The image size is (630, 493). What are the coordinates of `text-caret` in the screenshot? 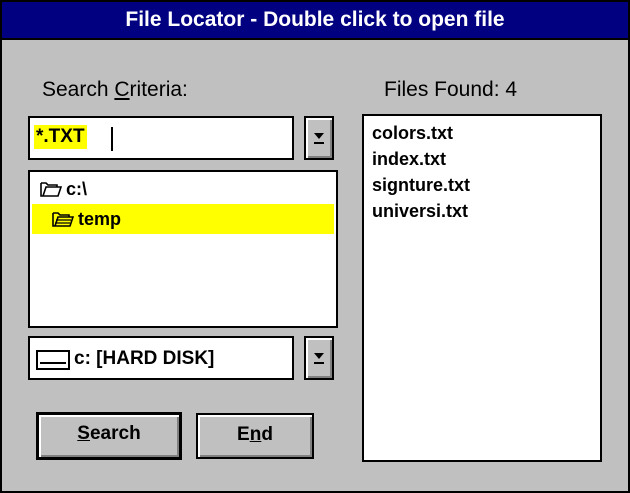 It's located at (112, 139).